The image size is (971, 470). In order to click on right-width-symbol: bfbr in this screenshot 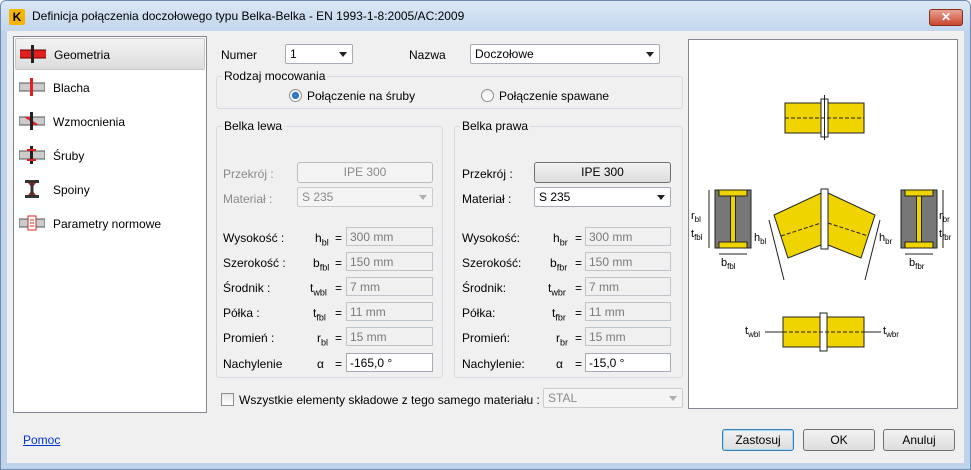, I will do `click(559, 264)`.